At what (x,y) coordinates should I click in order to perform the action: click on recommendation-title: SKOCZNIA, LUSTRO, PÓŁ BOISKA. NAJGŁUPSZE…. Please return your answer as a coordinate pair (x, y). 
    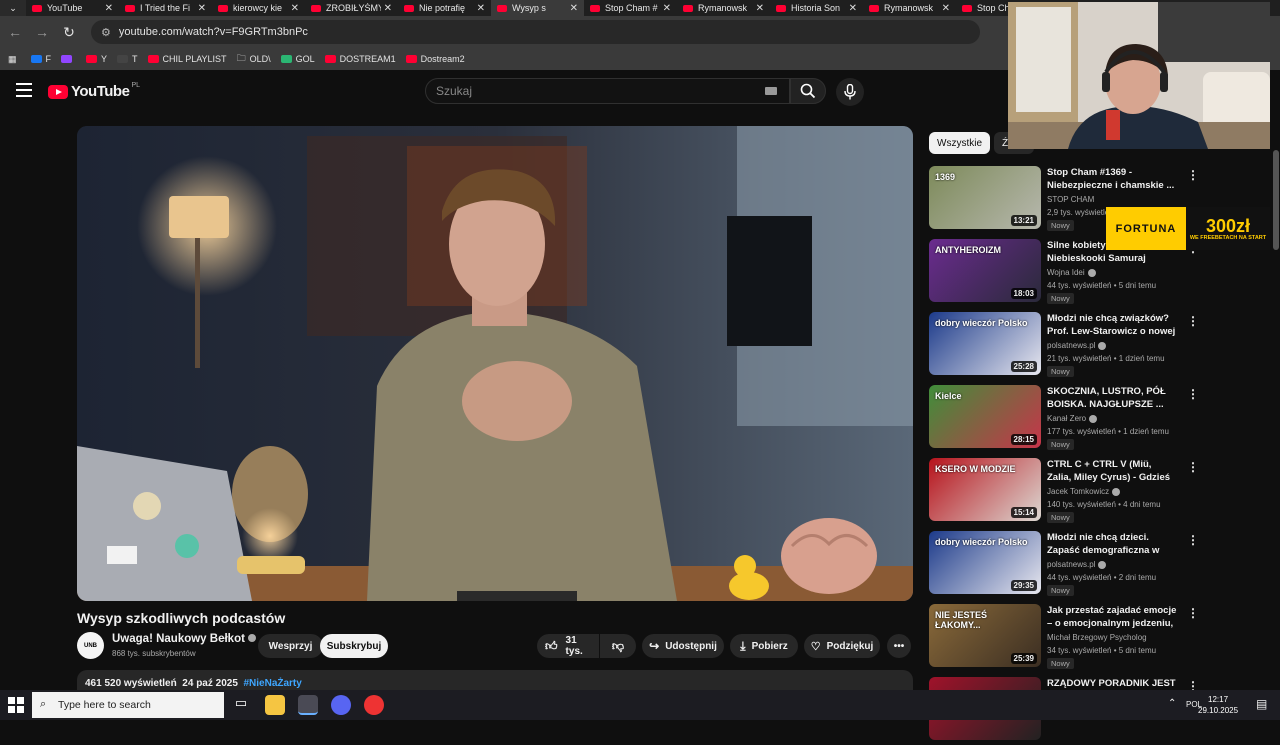
    Looking at the image, I should click on (1112, 398).